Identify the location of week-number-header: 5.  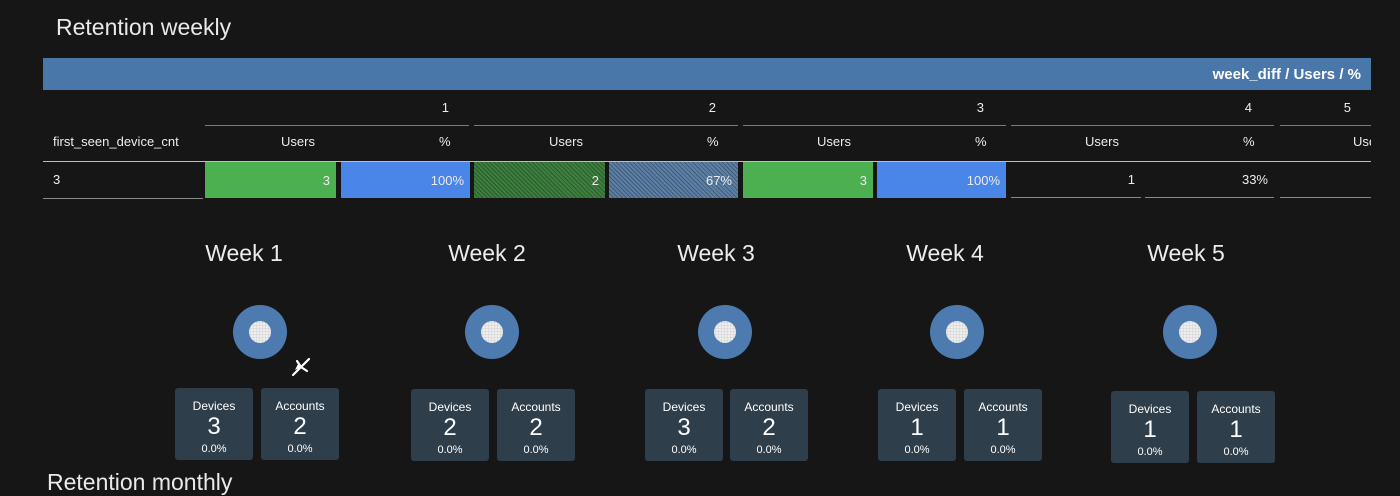
(1347, 107).